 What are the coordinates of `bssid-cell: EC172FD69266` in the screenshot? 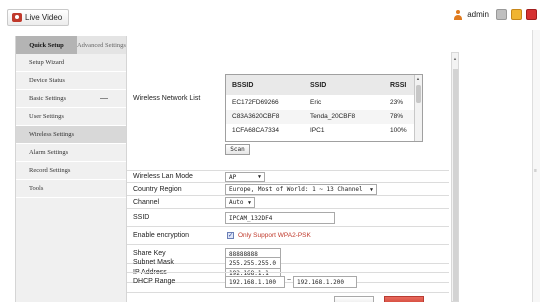 It's located at (255, 102).